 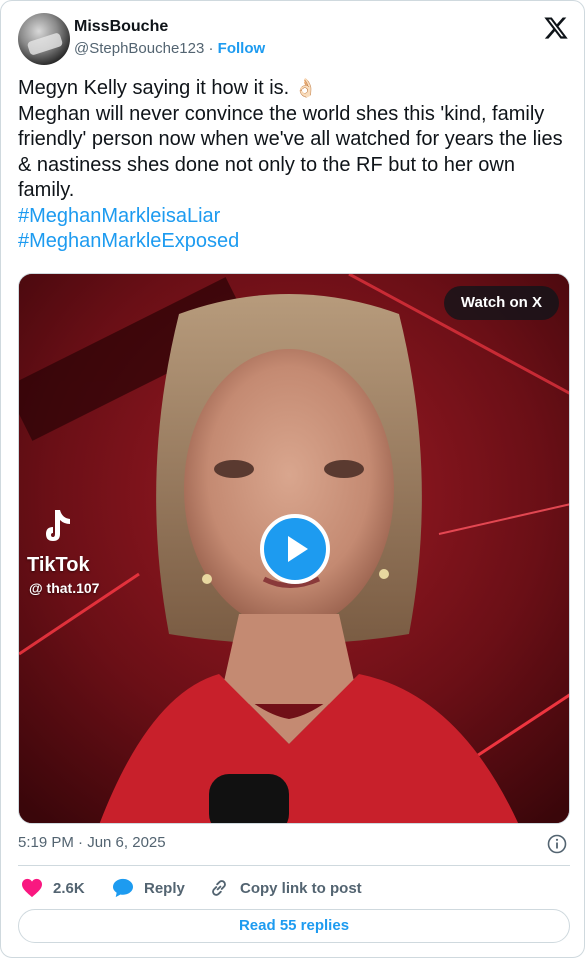 I want to click on like-button: 2.6K, so click(x=53, y=888).